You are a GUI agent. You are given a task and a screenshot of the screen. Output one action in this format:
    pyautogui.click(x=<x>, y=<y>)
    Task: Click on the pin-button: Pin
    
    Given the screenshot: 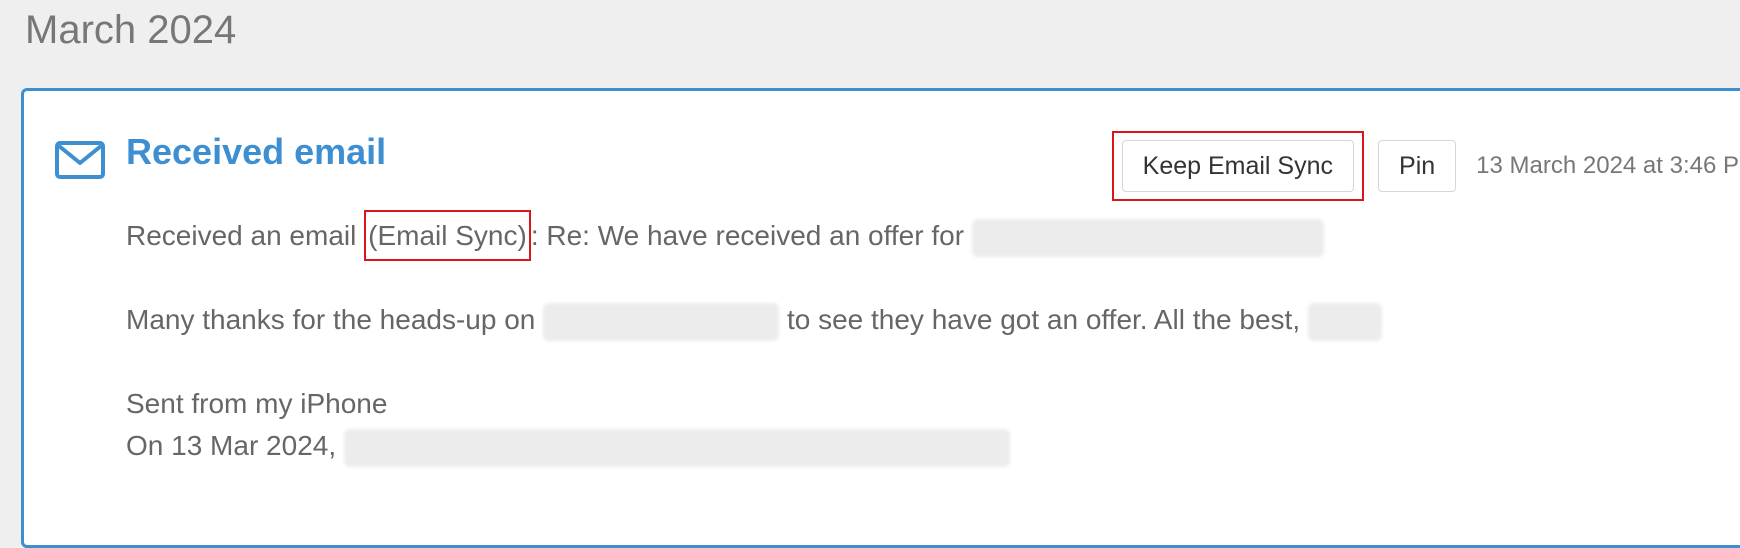 What is the action you would take?
    pyautogui.click(x=1417, y=166)
    